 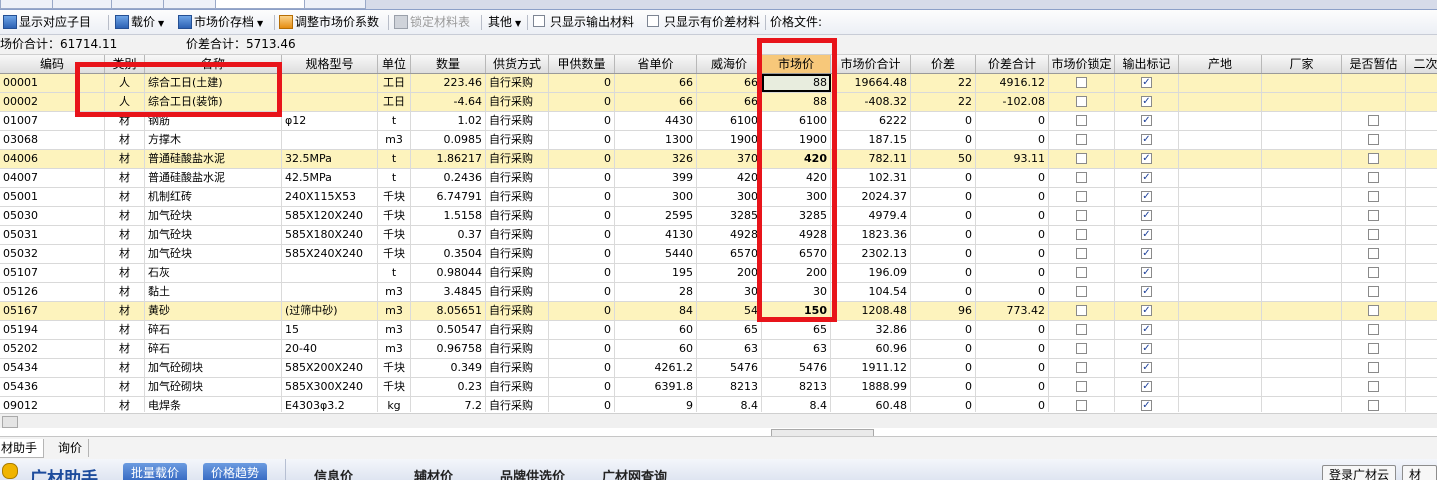 What do you see at coordinates (1012, 102) in the screenshot?
I see `col-diff-total-cell: -102.08` at bounding box center [1012, 102].